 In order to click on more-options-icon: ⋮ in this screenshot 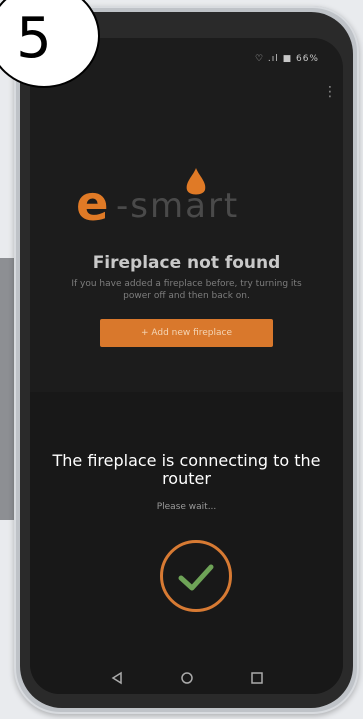, I will do `click(330, 92)`.